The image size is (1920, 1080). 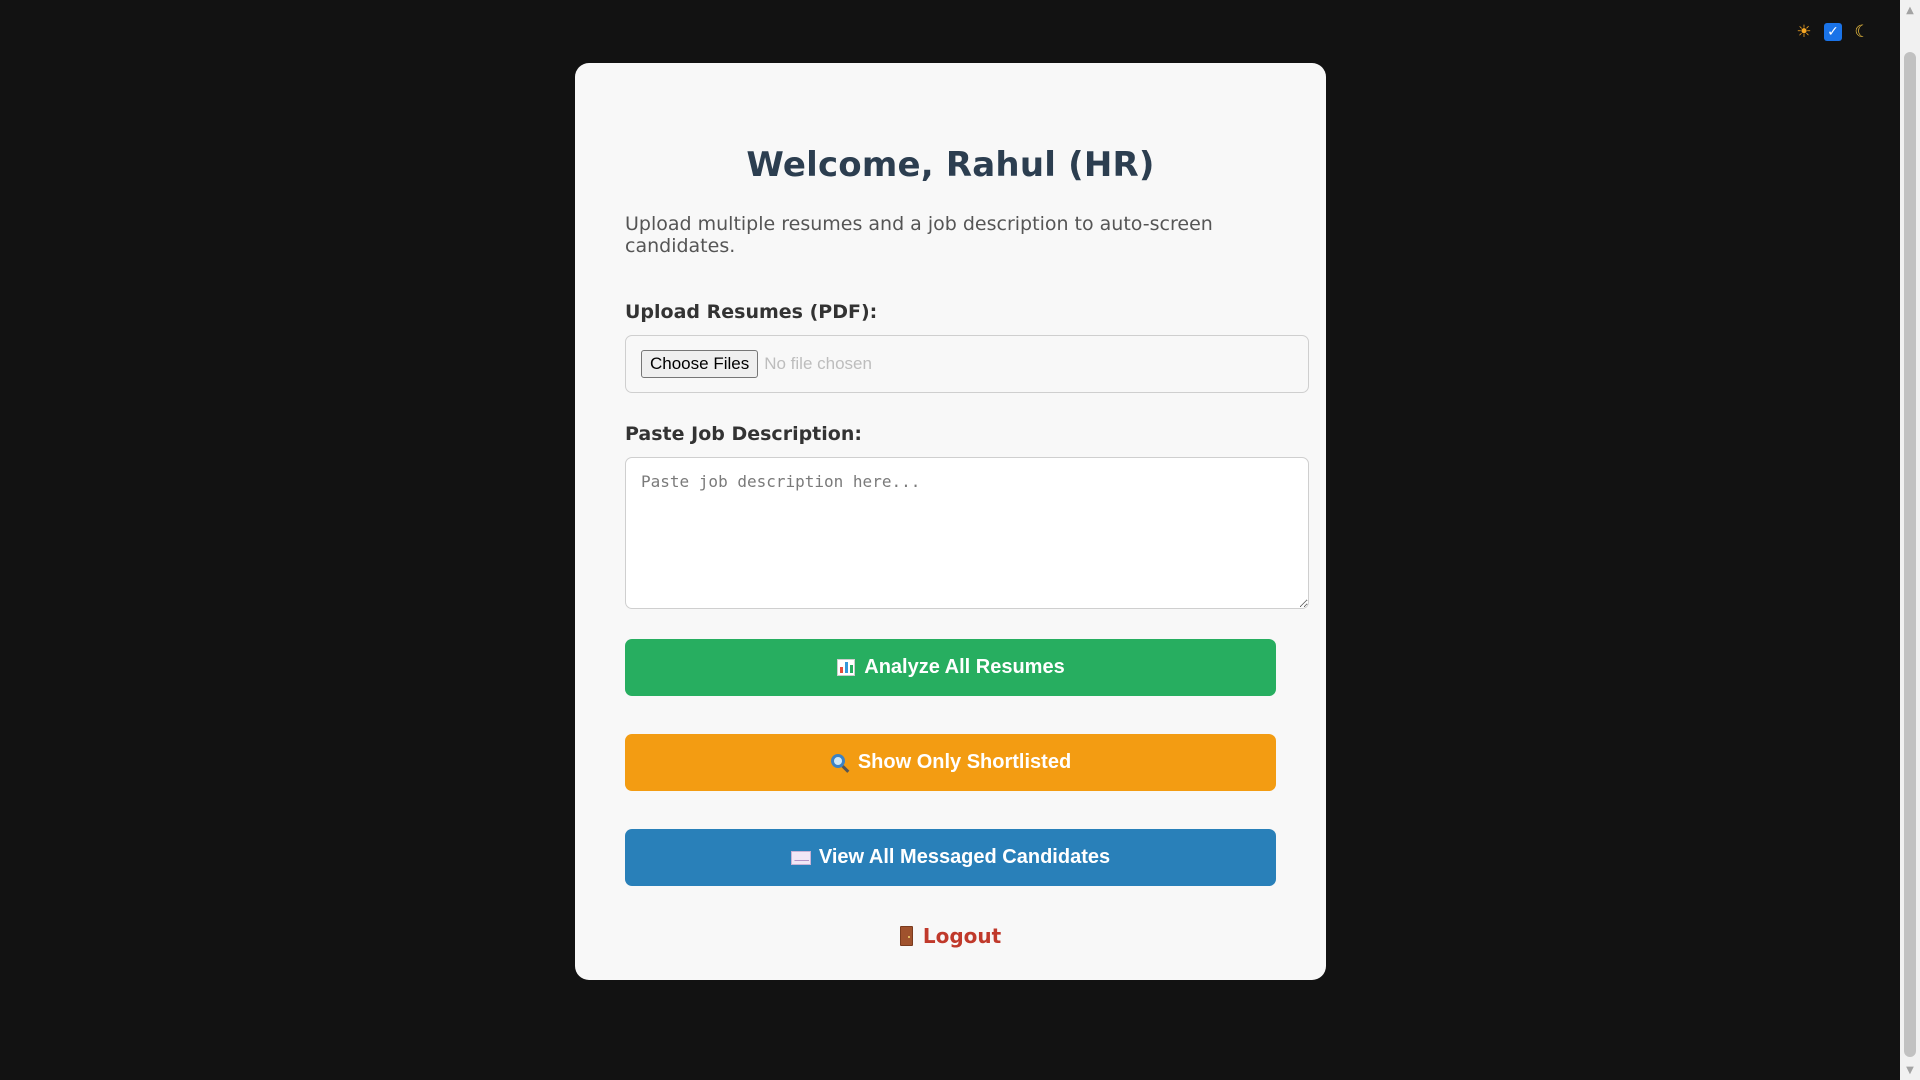 What do you see at coordinates (967, 364) in the screenshot?
I see `resume-file-input: Choose Files No file chosen` at bounding box center [967, 364].